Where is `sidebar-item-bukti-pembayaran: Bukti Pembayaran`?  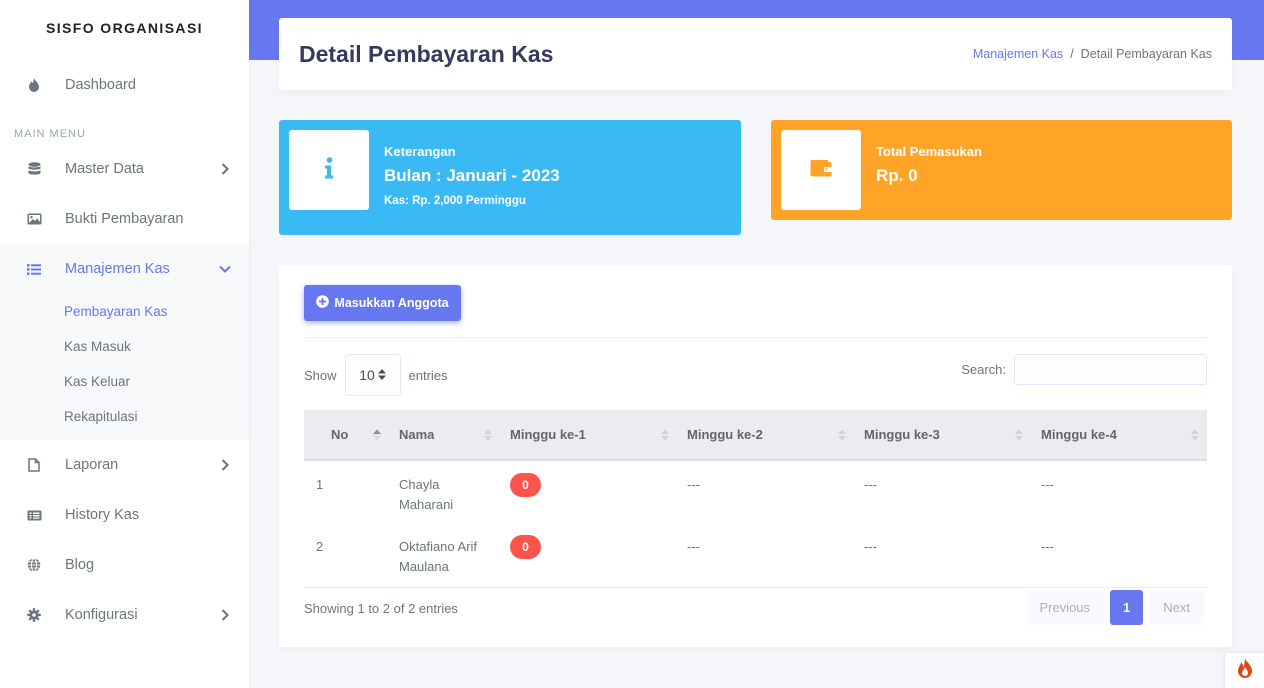 sidebar-item-bukti-pembayaran: Bukti Pembayaran is located at coordinates (124, 219).